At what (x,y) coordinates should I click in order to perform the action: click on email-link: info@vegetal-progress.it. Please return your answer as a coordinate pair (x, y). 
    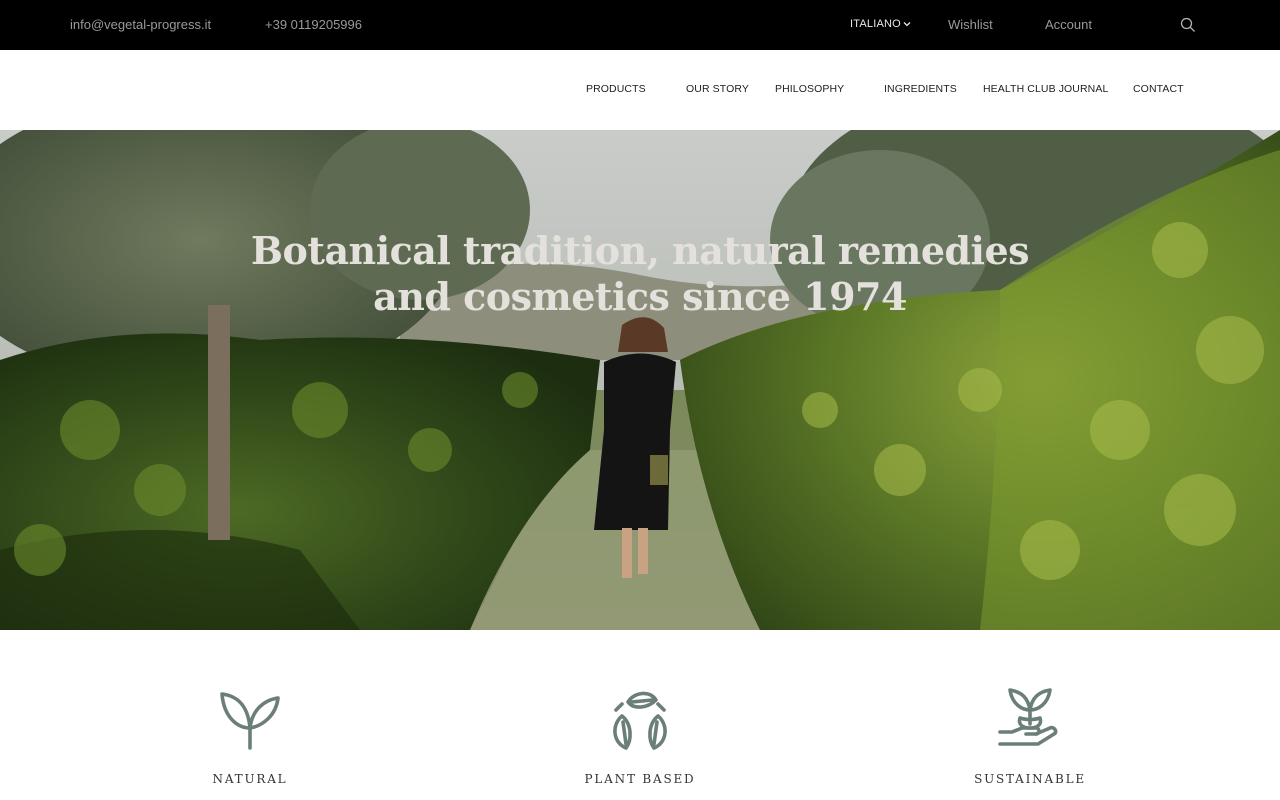
    Looking at the image, I should click on (140, 24).